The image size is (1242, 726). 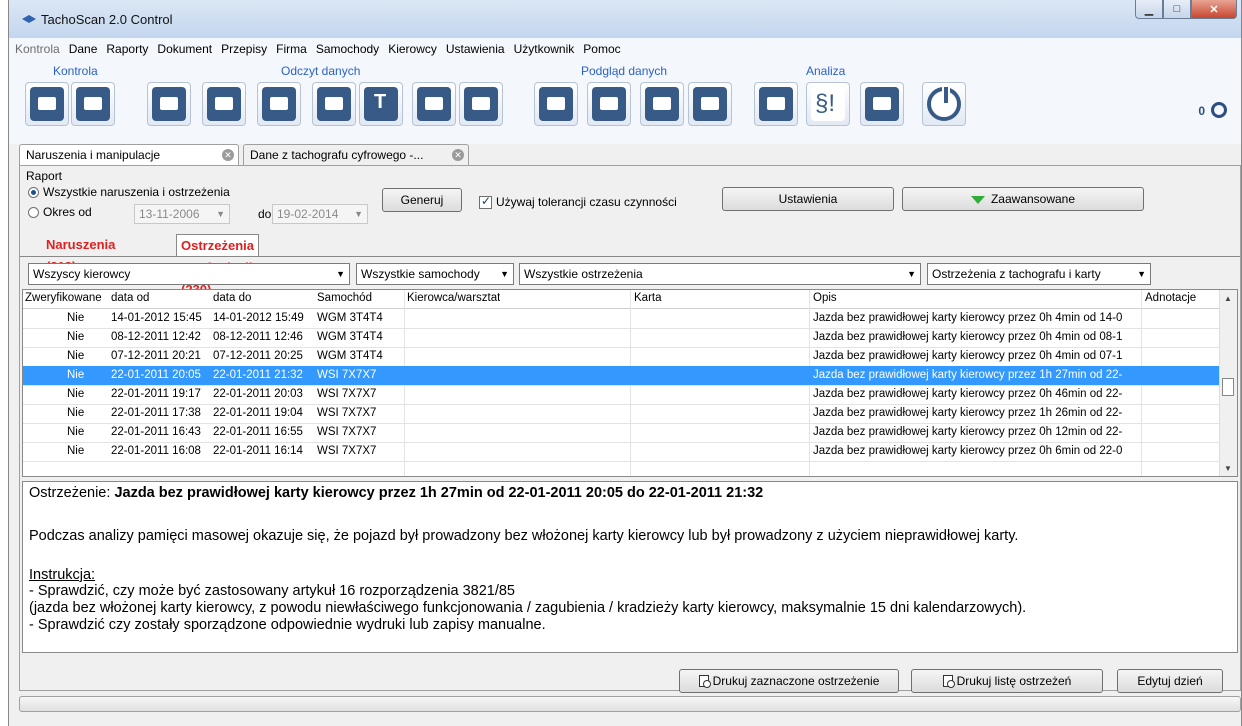 What do you see at coordinates (156, 413) in the screenshot?
I see `cell-from: 22-01-2011 17:38` at bounding box center [156, 413].